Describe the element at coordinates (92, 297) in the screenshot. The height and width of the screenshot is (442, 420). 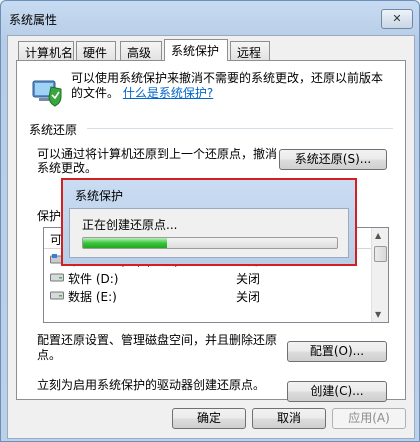
I see `drive-name: 数据 (E:)` at that location.